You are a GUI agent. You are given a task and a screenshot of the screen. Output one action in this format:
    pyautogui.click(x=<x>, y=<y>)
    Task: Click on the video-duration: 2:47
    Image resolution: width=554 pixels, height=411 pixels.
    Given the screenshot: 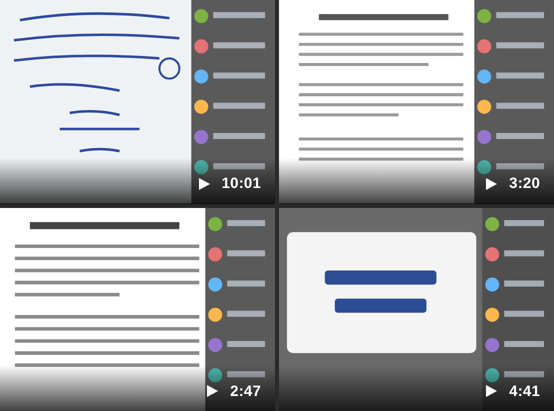 What is the action you would take?
    pyautogui.click(x=245, y=391)
    